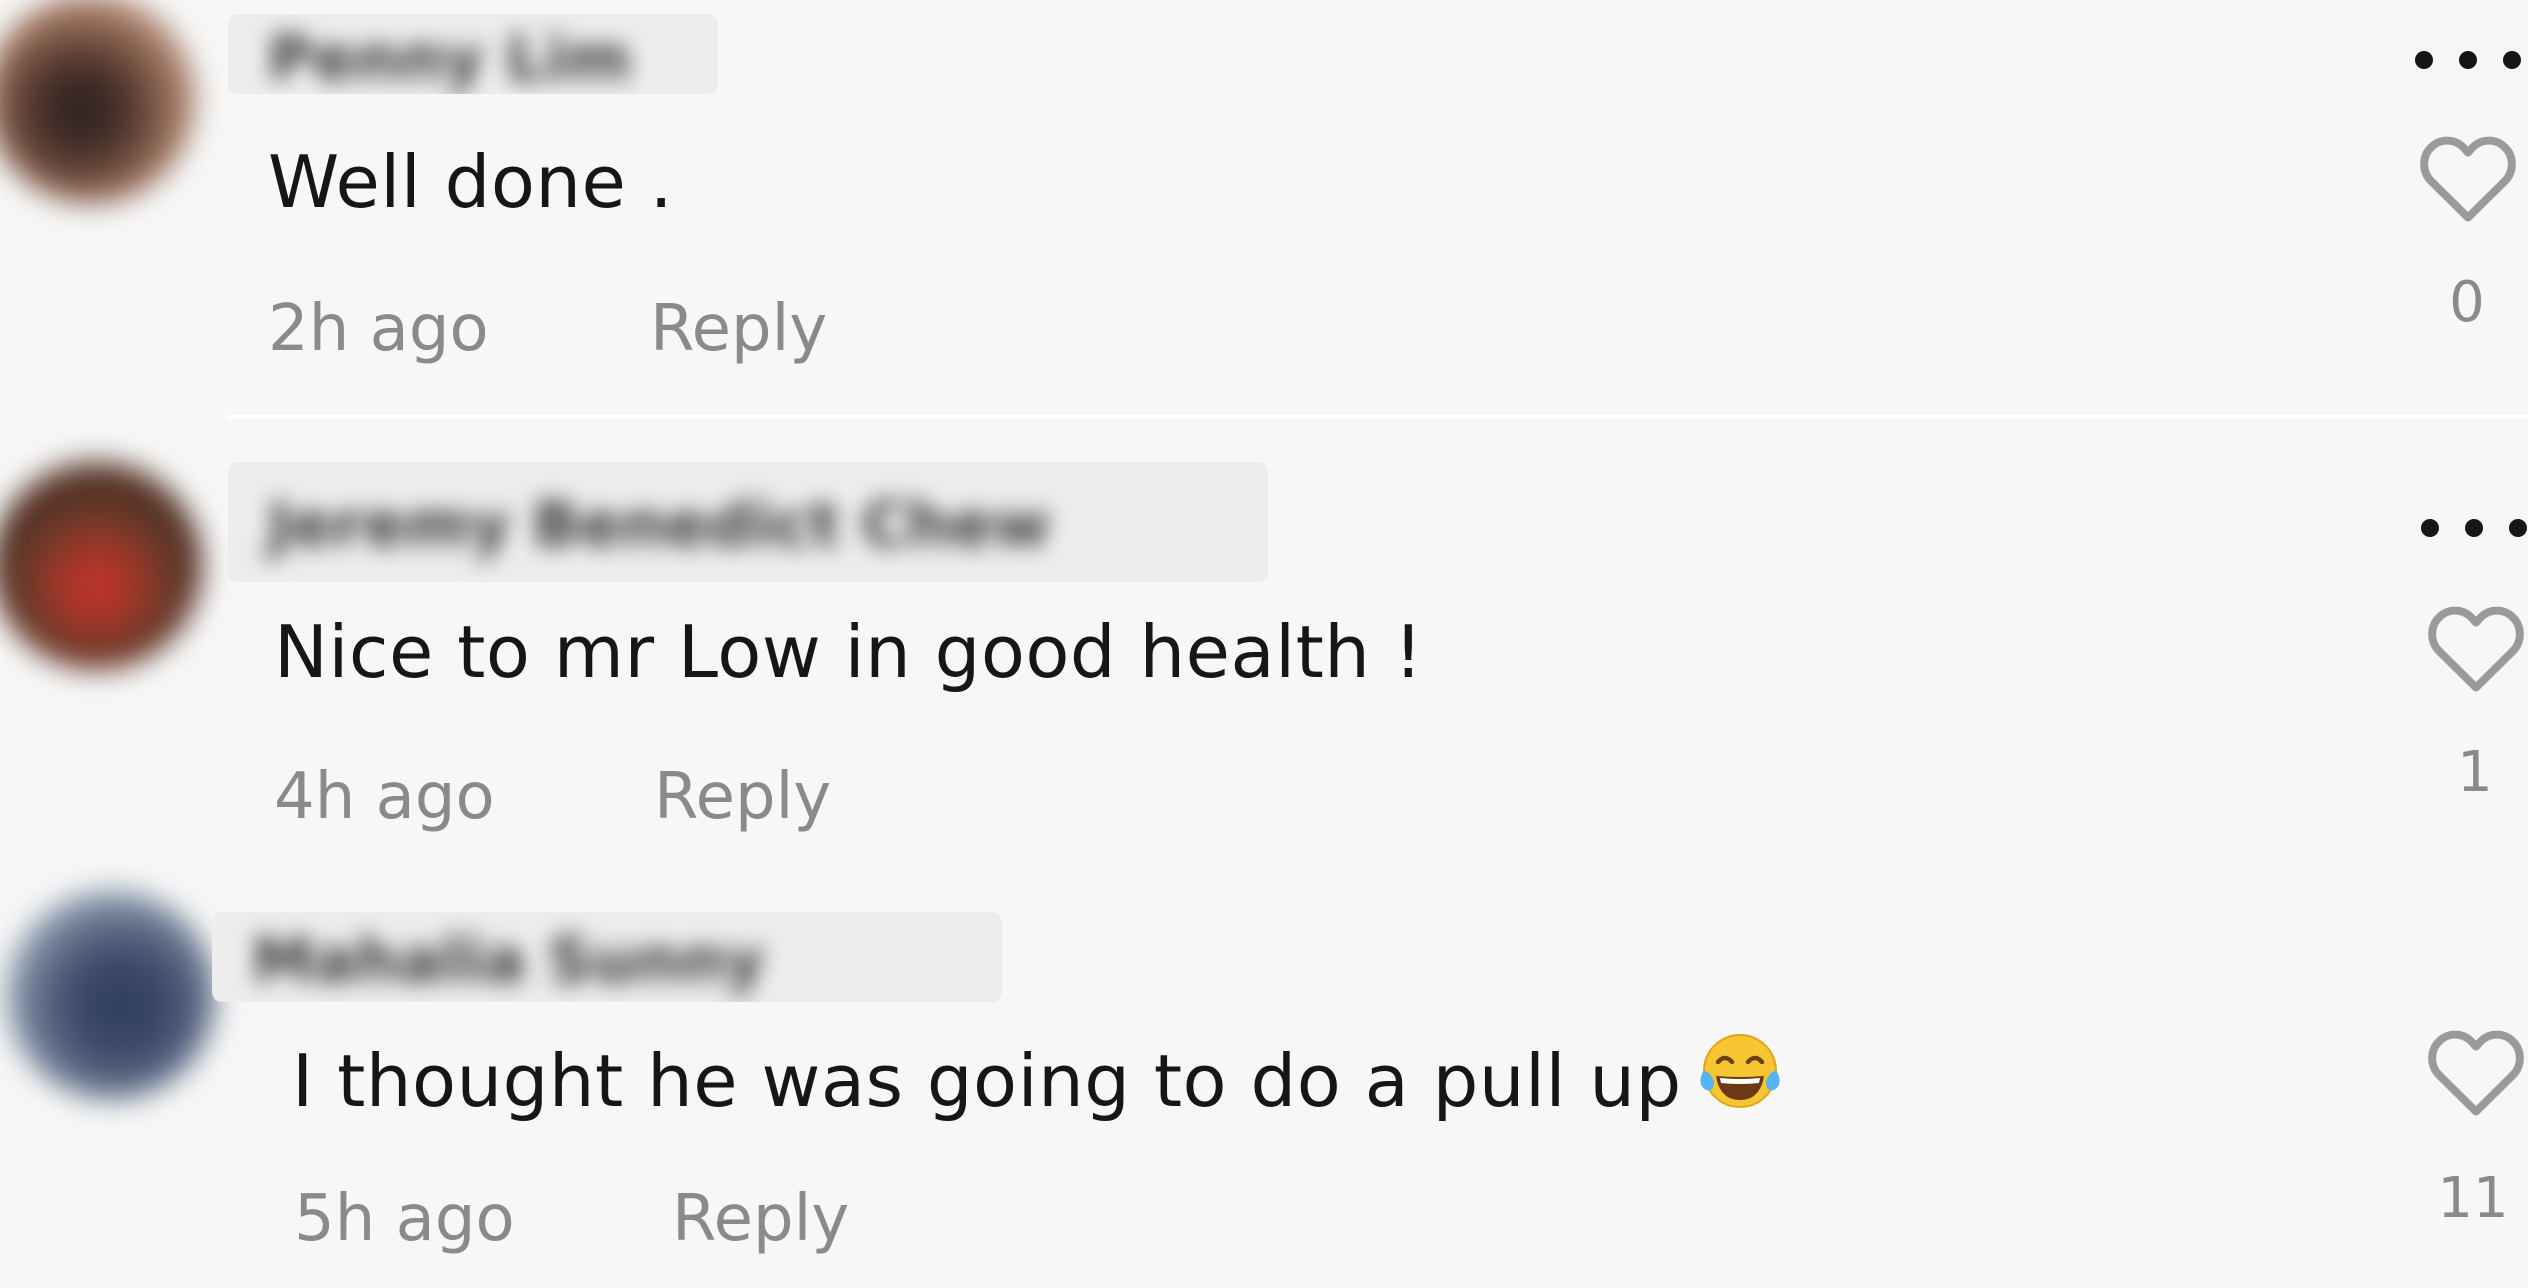  Describe the element at coordinates (471, 182) in the screenshot. I see `comment-text: Well done .` at that location.